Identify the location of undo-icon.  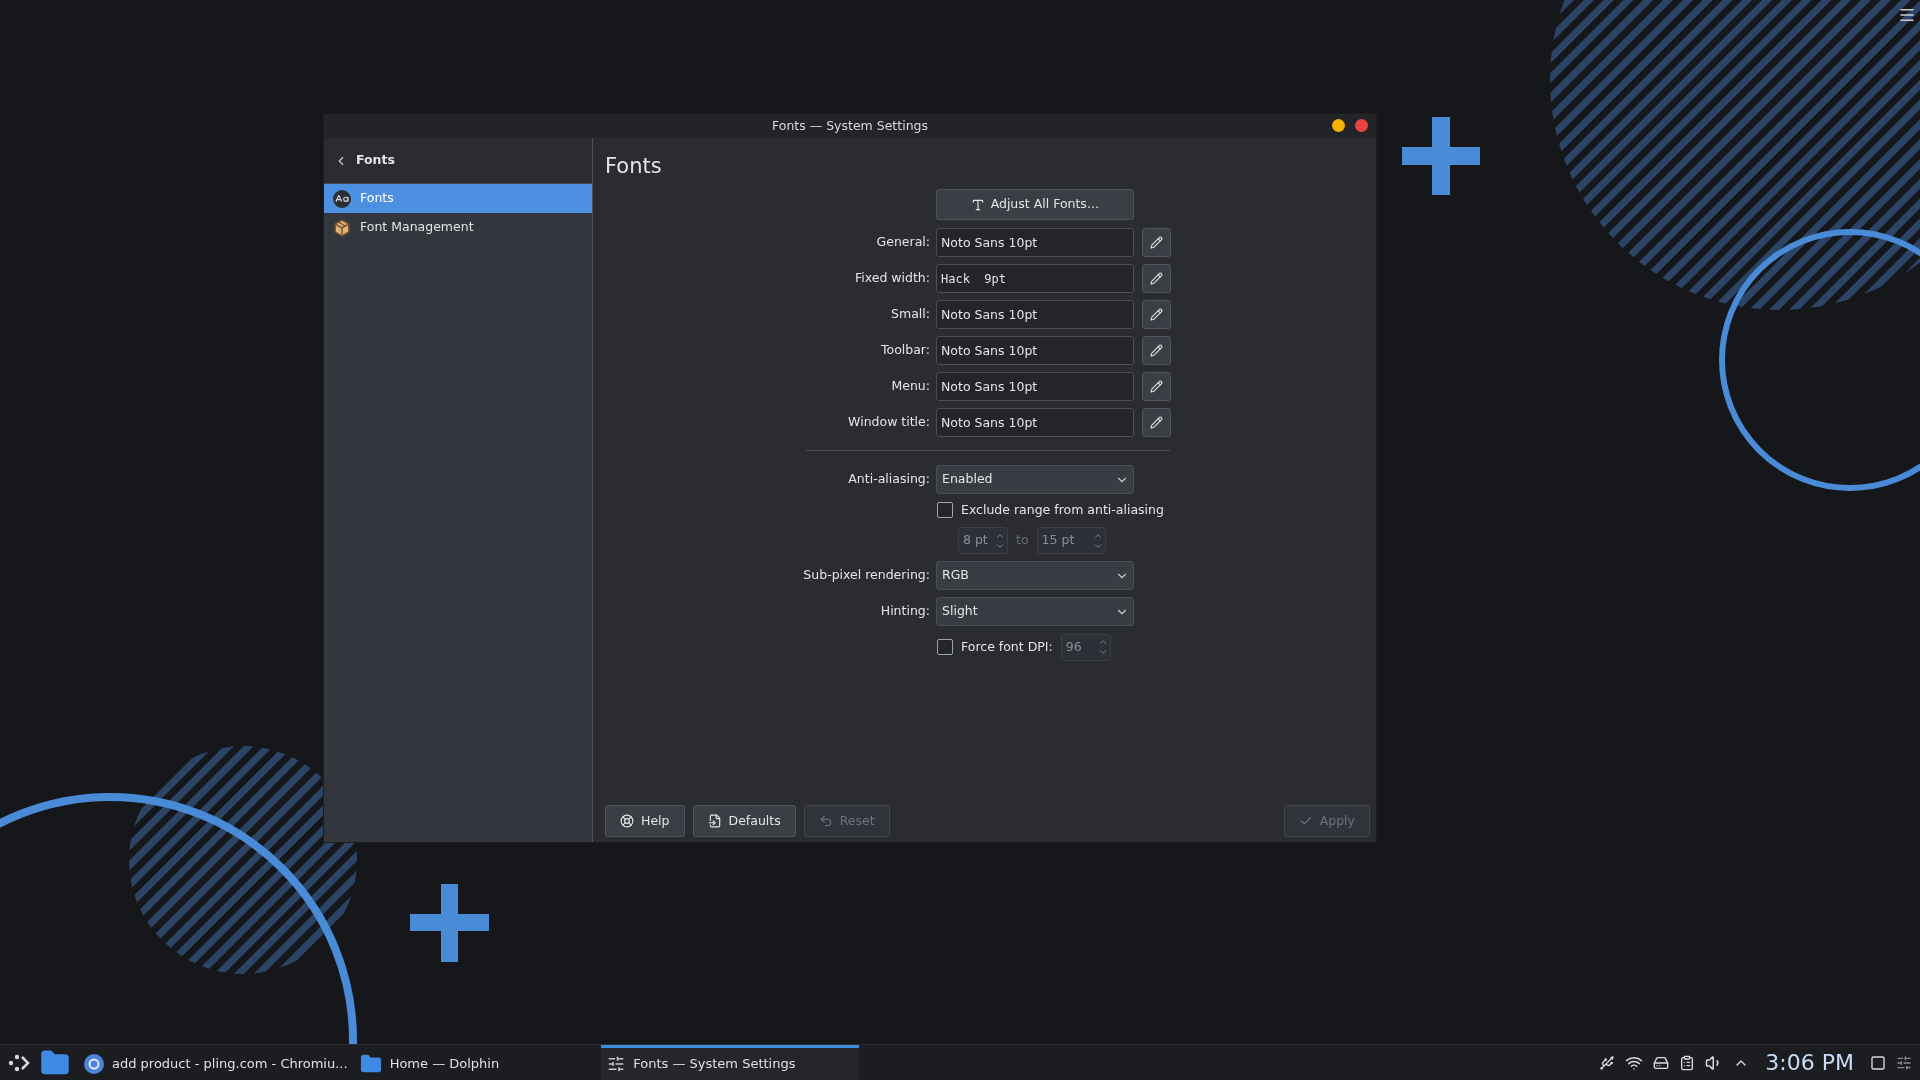
(825, 821).